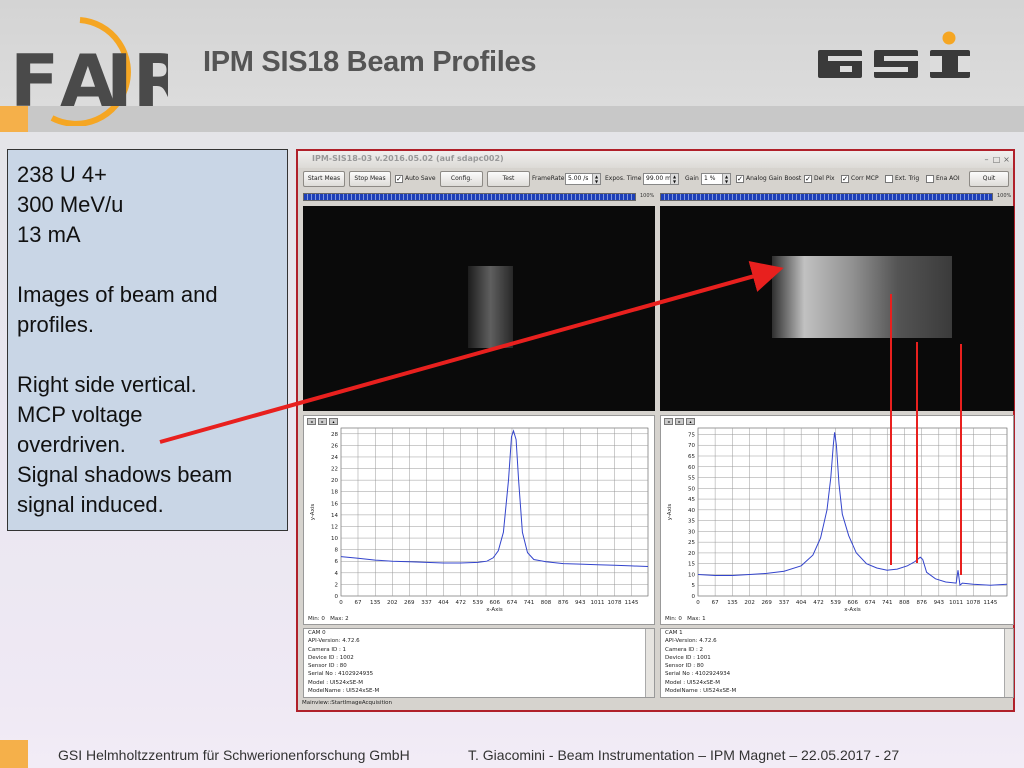 This screenshot has width=1024, height=768. What do you see at coordinates (508, 179) in the screenshot?
I see `test-button: Test` at bounding box center [508, 179].